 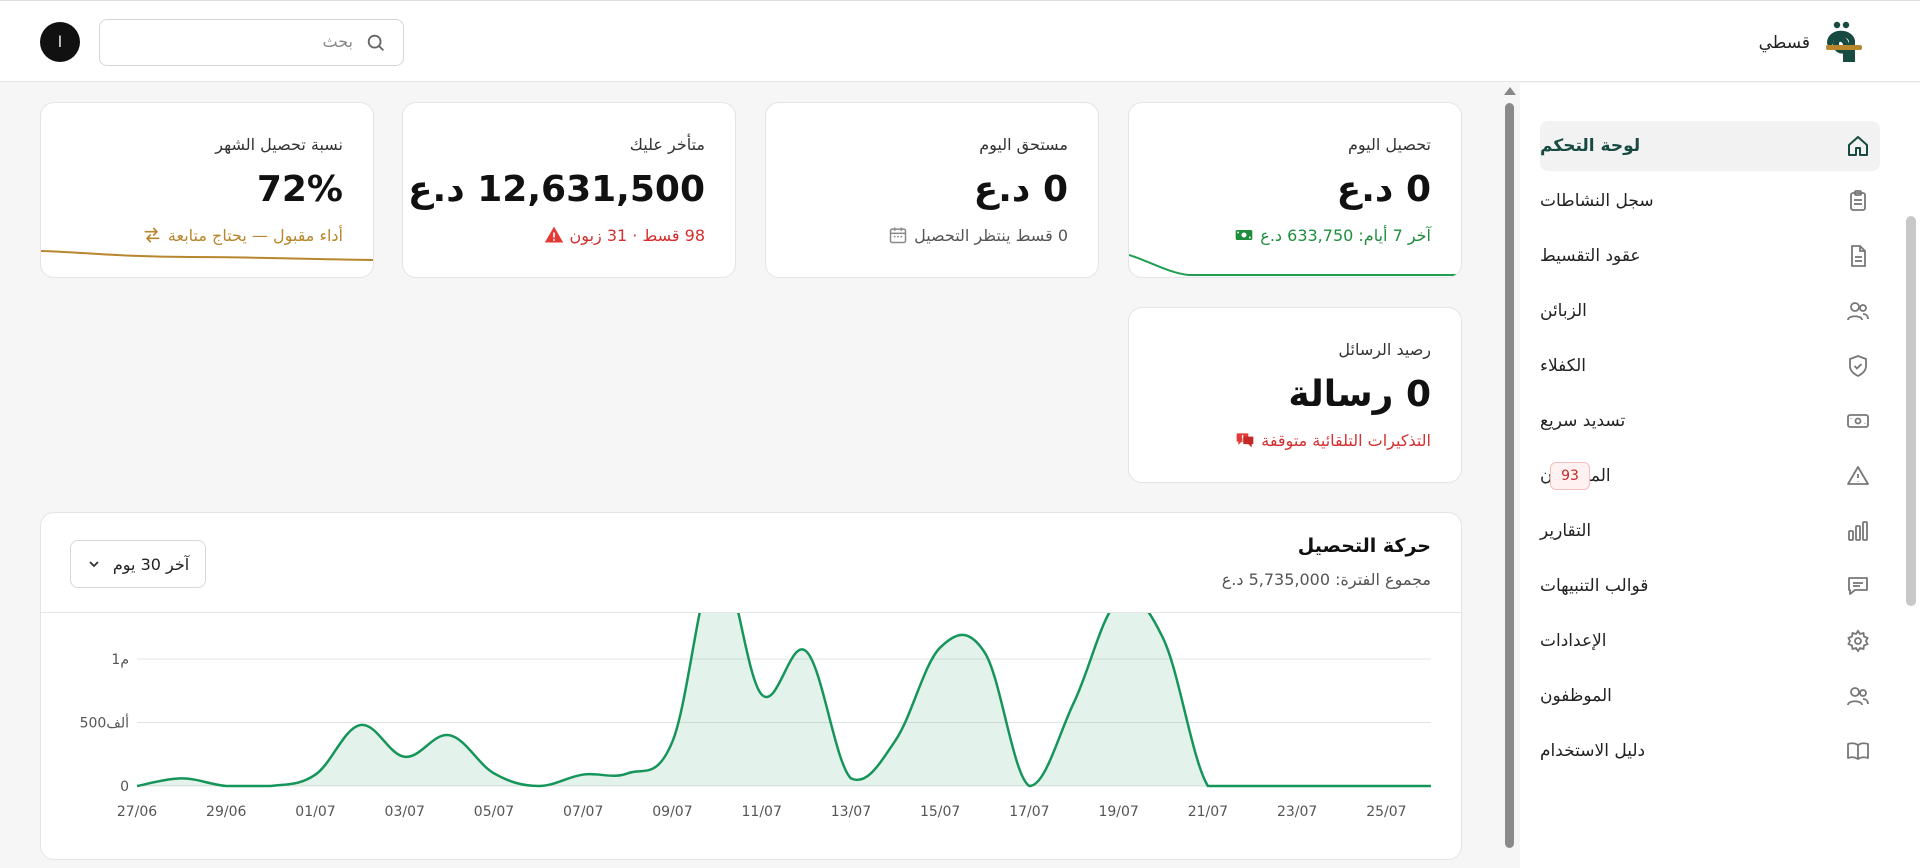 I want to click on sidebar-item-label: الموظفون, so click(x=1576, y=696).